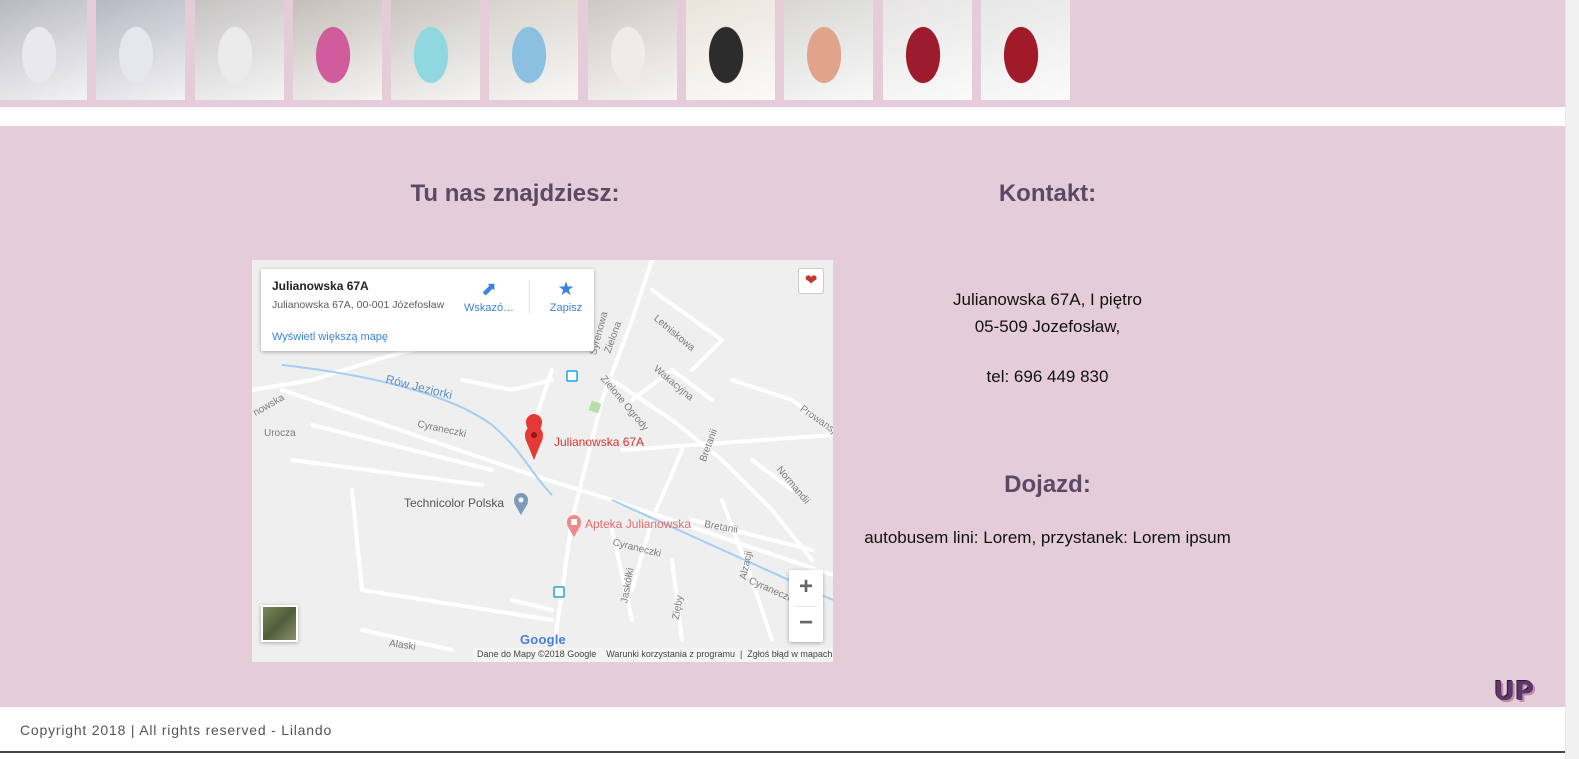 The image size is (1579, 759). I want to click on scroll-up-button: UP, so click(1514, 692).